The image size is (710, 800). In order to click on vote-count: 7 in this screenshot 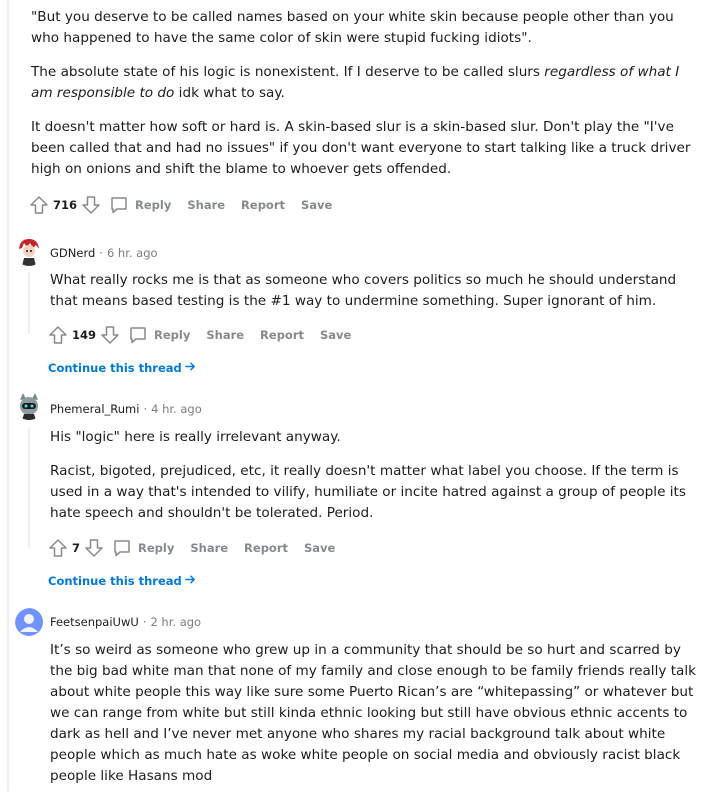, I will do `click(76, 548)`.